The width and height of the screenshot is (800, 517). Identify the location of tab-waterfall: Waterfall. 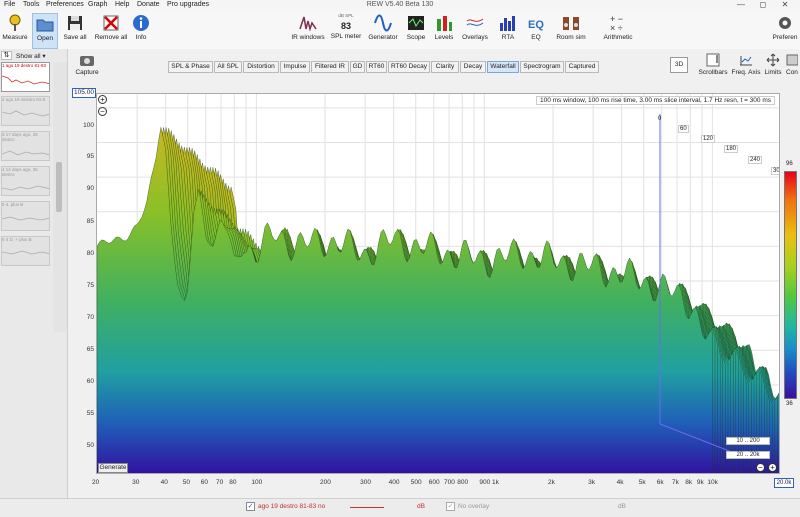
(503, 67).